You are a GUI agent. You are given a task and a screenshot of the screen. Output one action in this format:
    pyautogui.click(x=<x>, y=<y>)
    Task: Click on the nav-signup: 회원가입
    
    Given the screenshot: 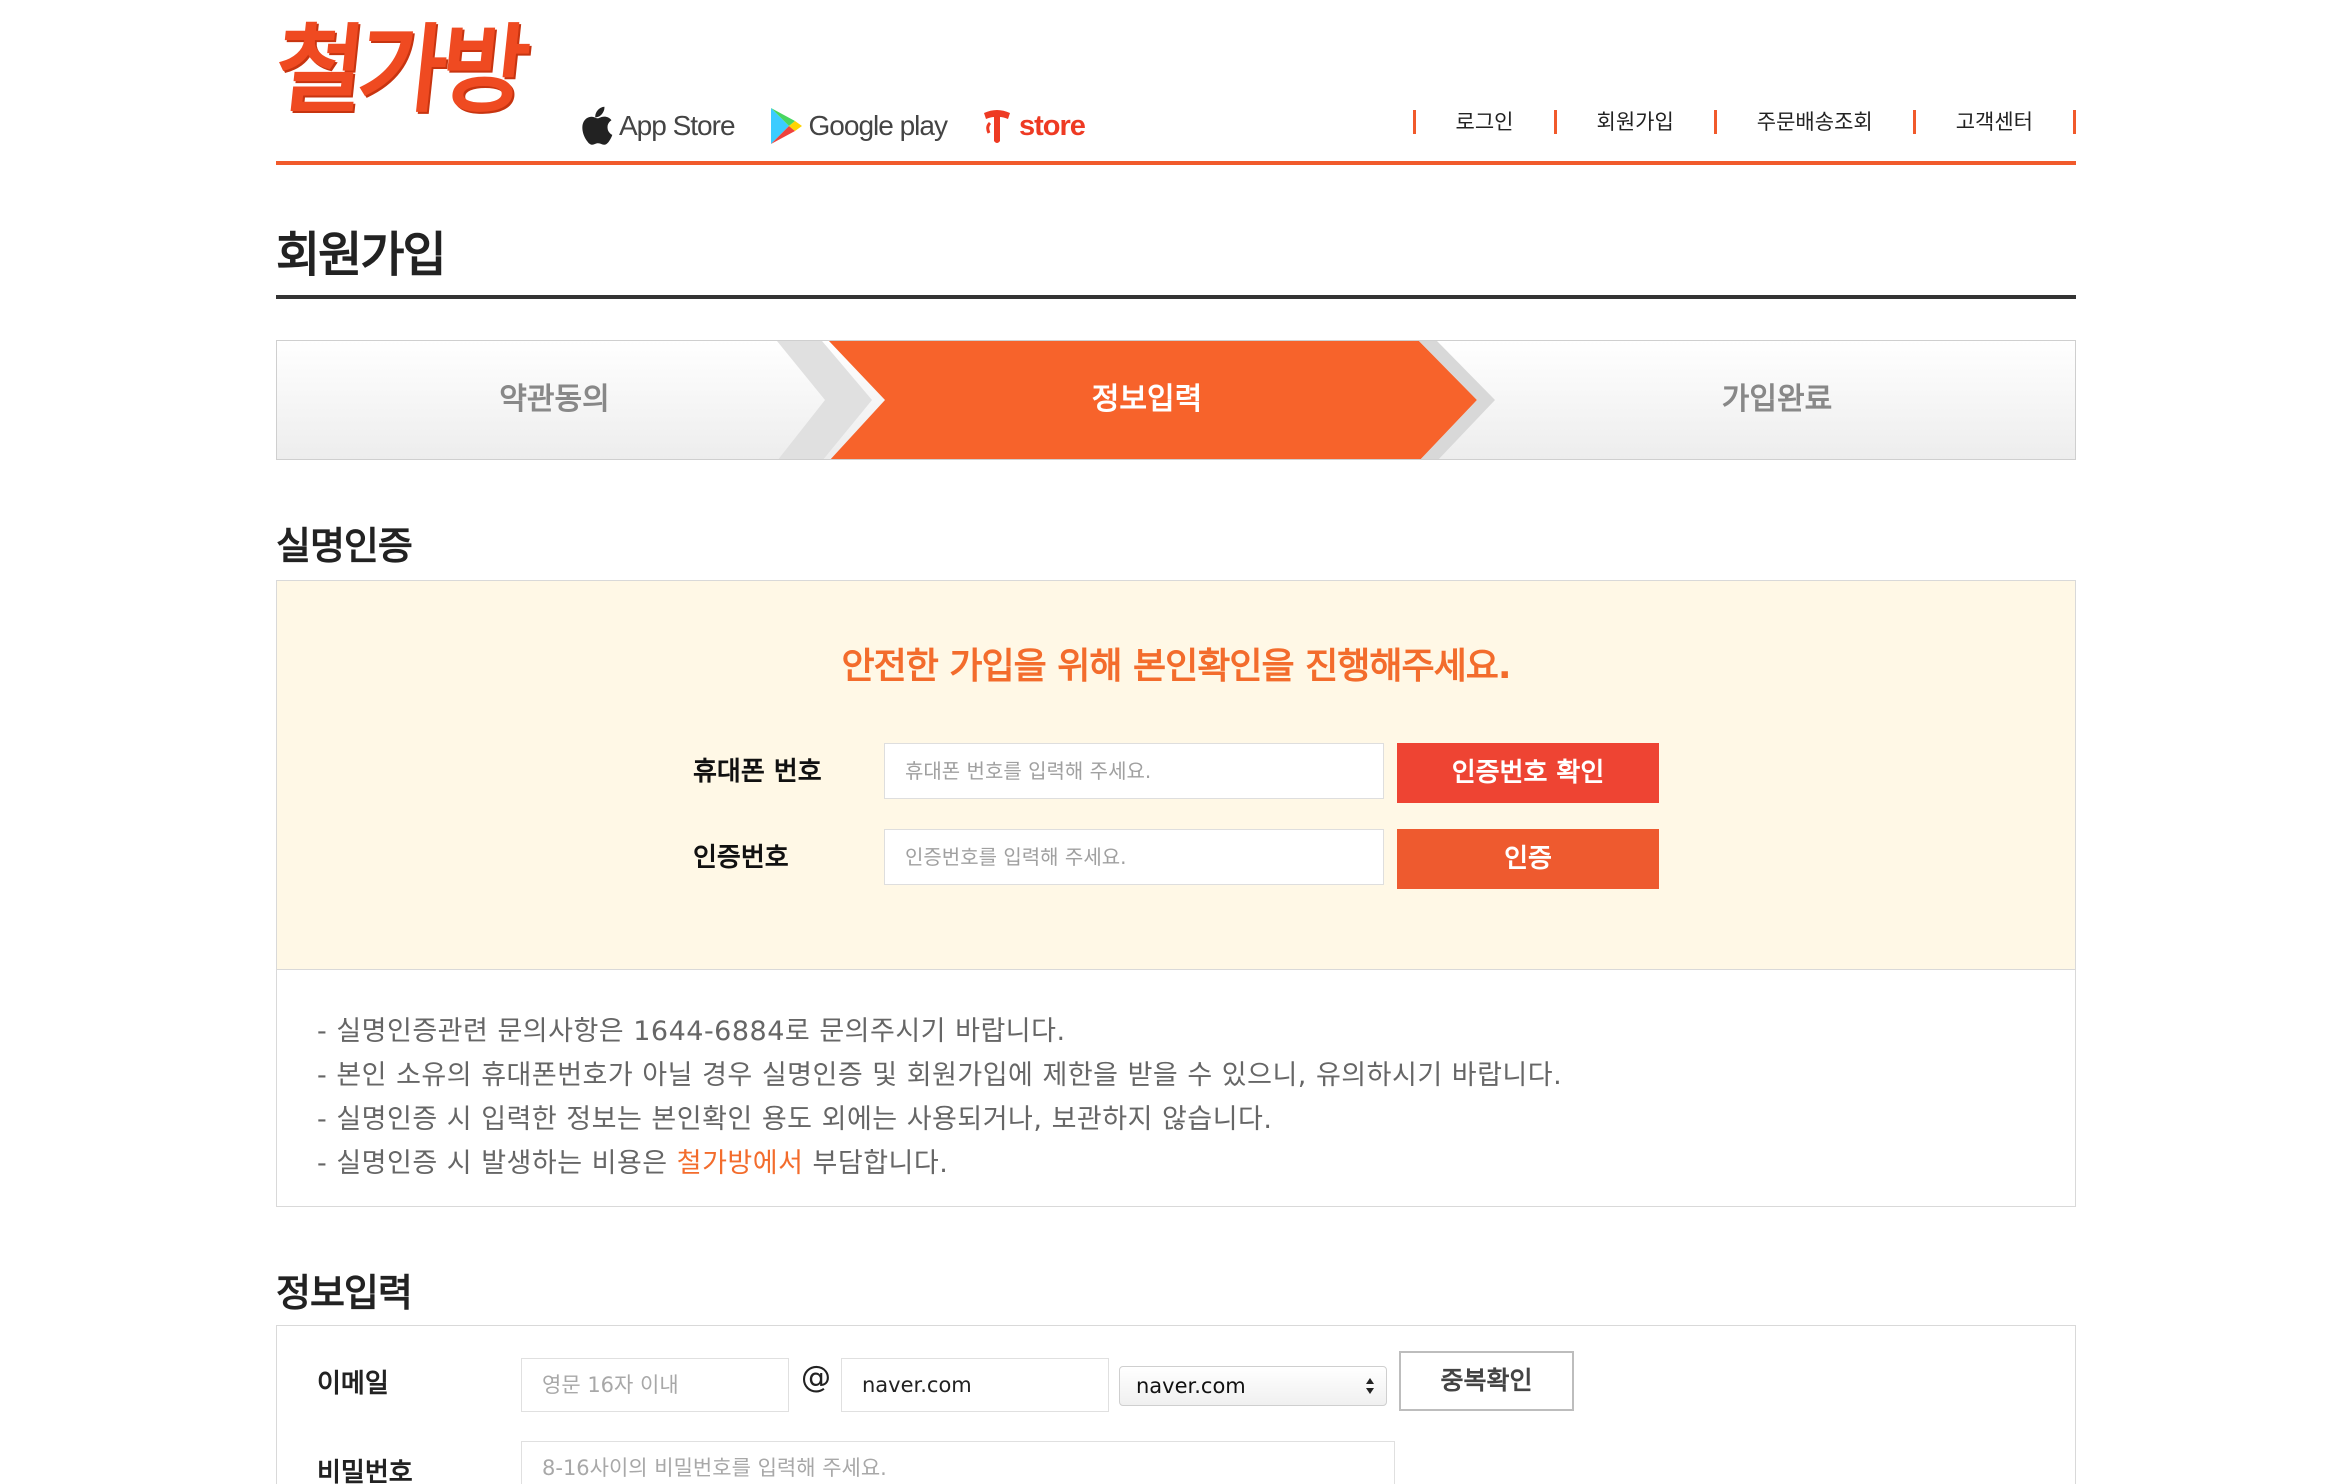 What is the action you would take?
    pyautogui.click(x=1635, y=122)
    